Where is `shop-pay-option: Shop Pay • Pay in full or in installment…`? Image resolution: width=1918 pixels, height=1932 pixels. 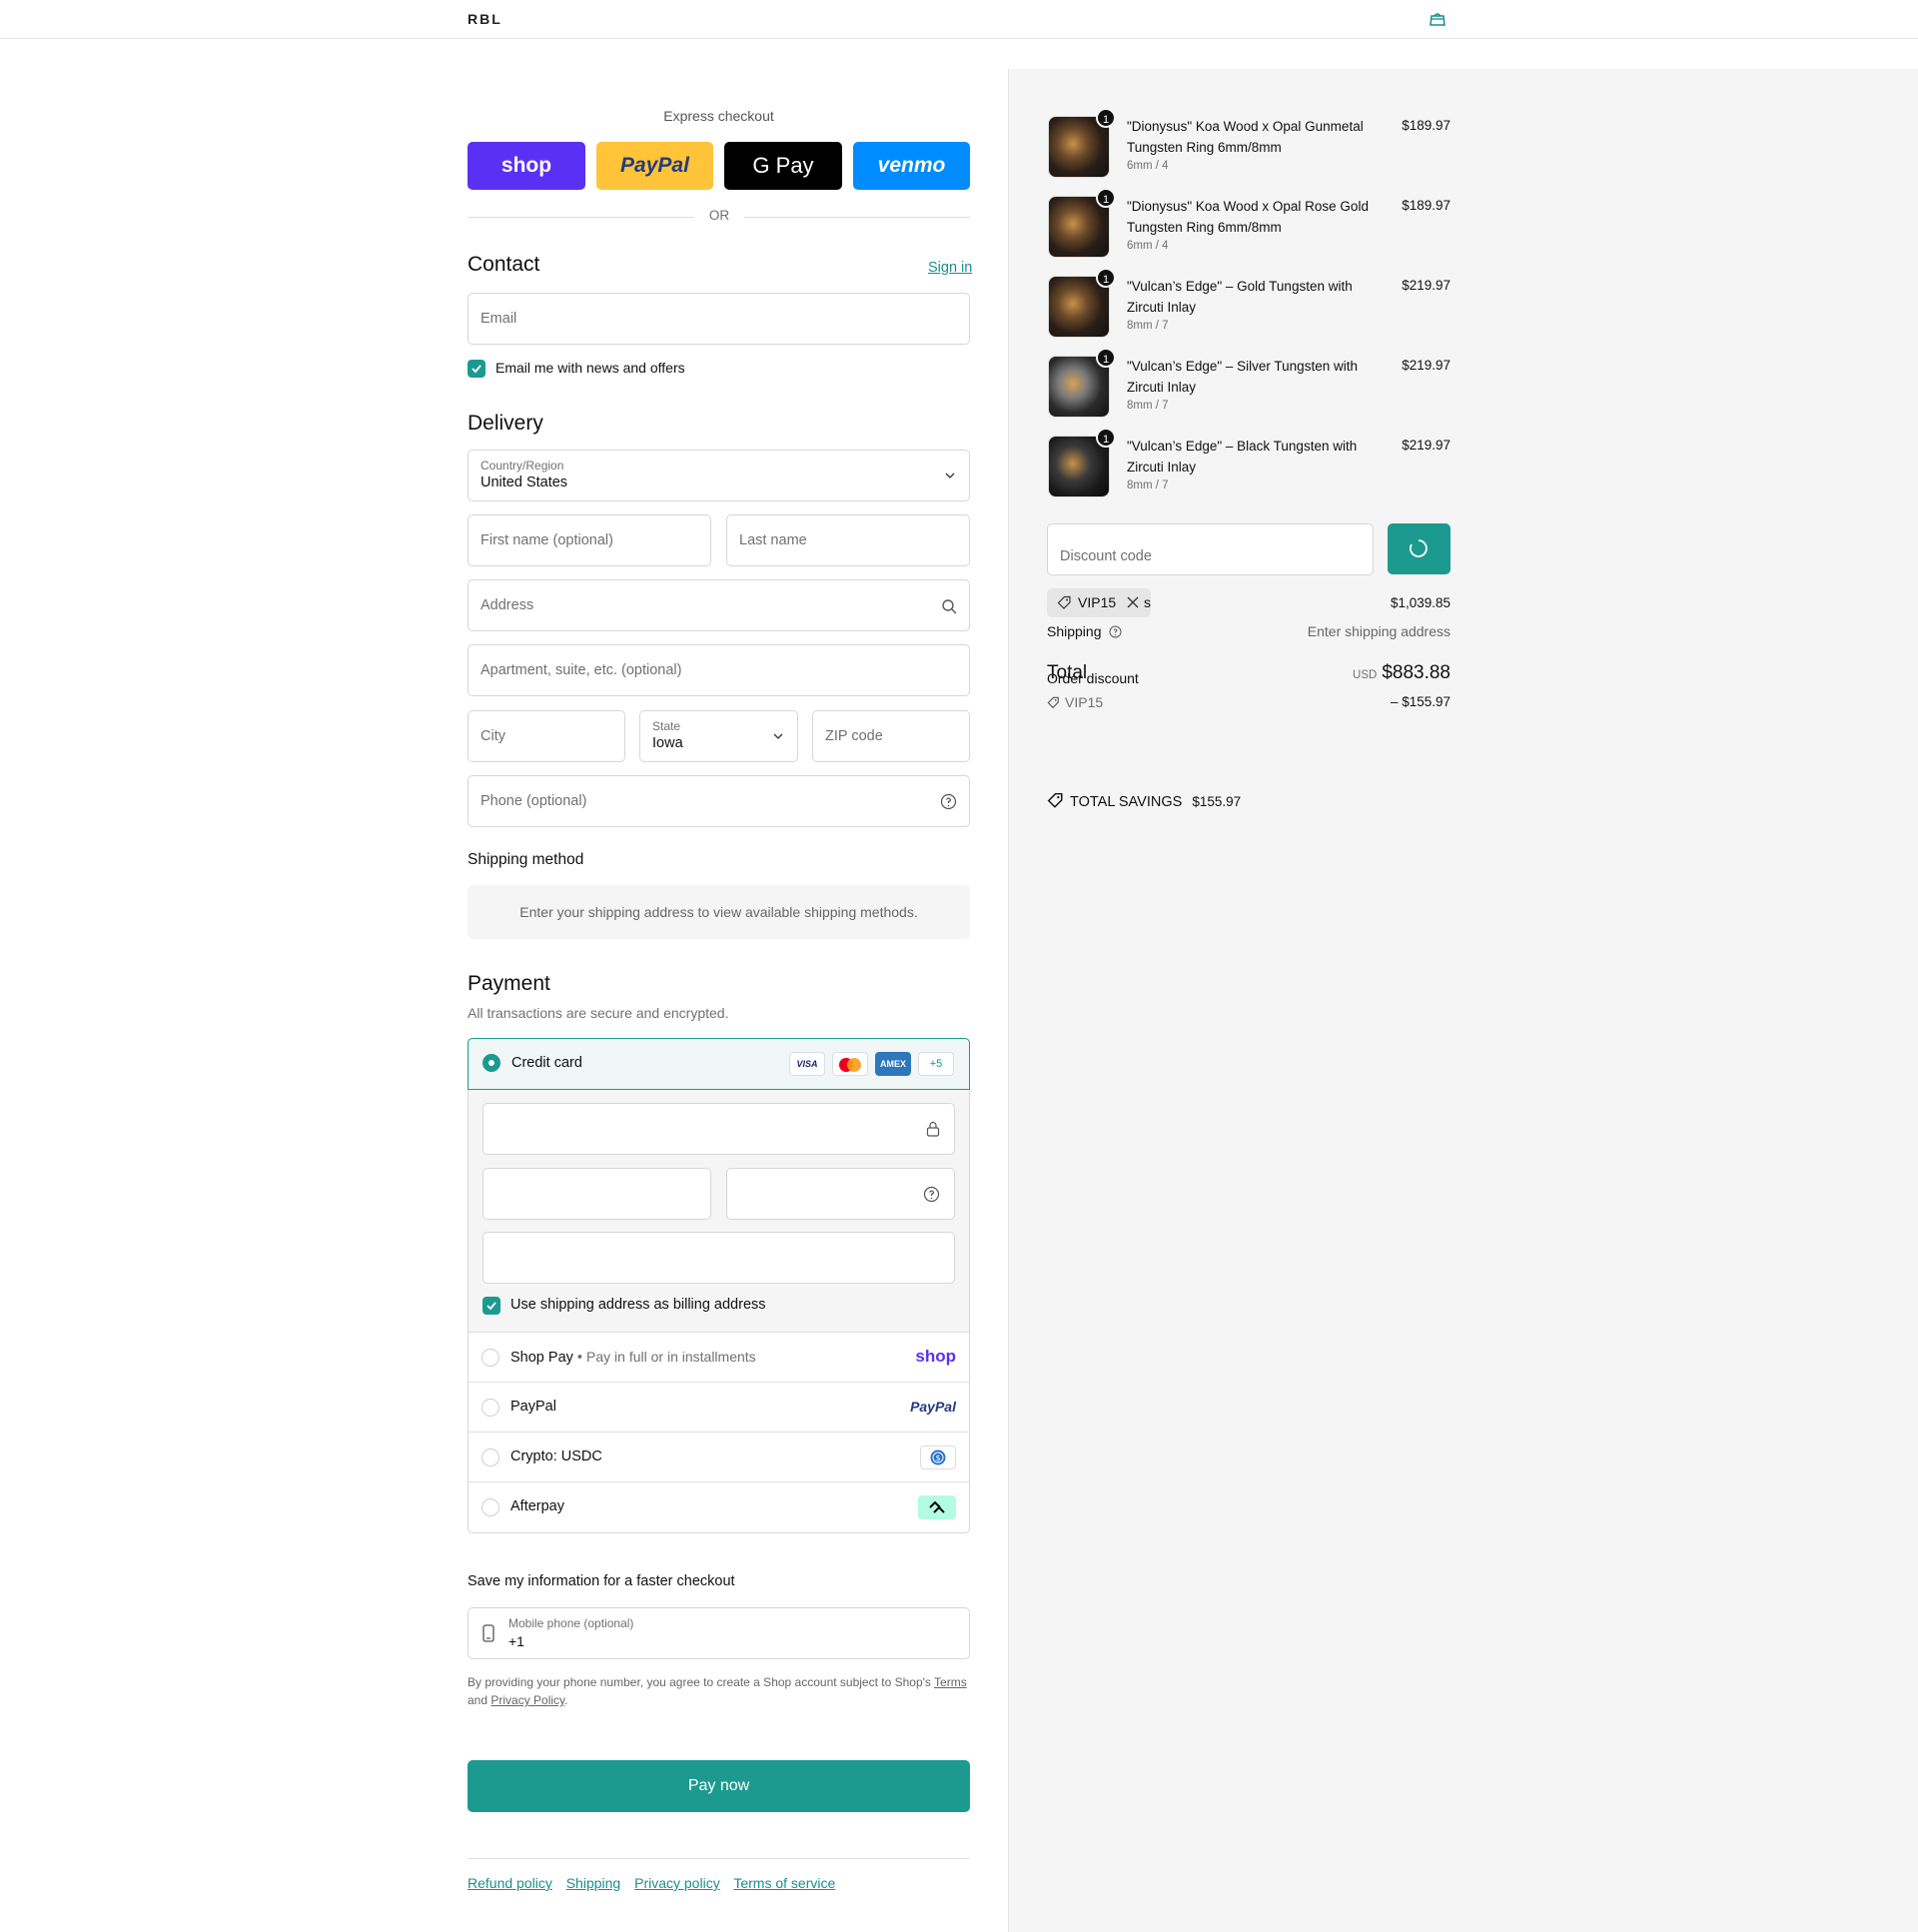
shop-pay-option: Shop Pay • Pay in full or in installment… is located at coordinates (719, 1357).